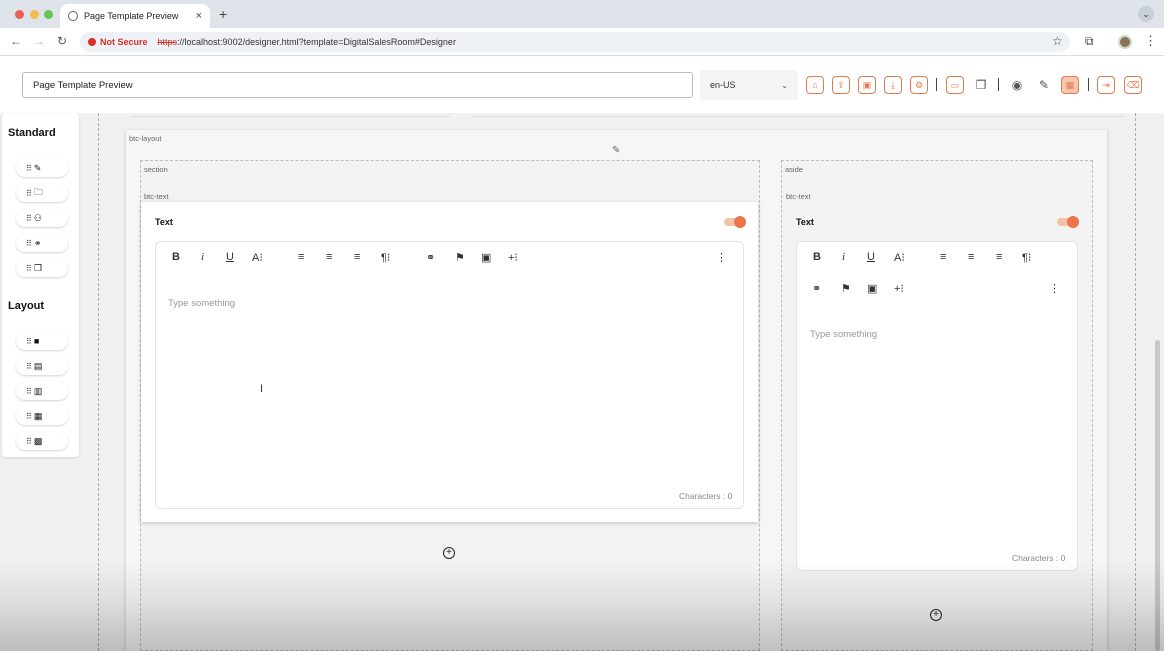 The image size is (1164, 651). I want to click on back-arrow-icon: ←, so click(16, 41).